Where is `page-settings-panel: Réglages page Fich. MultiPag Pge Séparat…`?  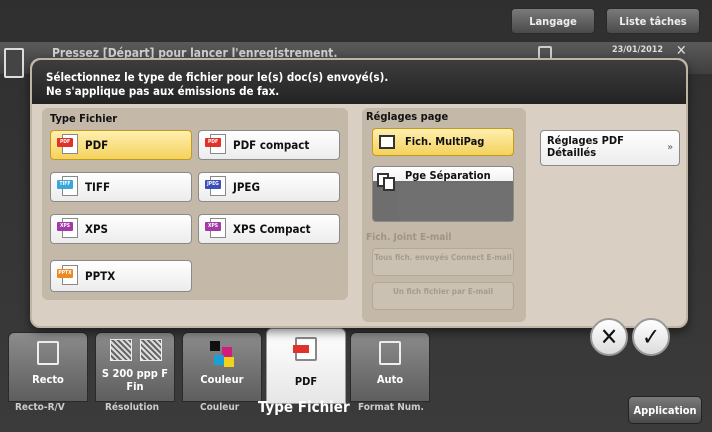
page-settings-panel: Réglages page Fich. MultiPag Pge Séparat… is located at coordinates (444, 215).